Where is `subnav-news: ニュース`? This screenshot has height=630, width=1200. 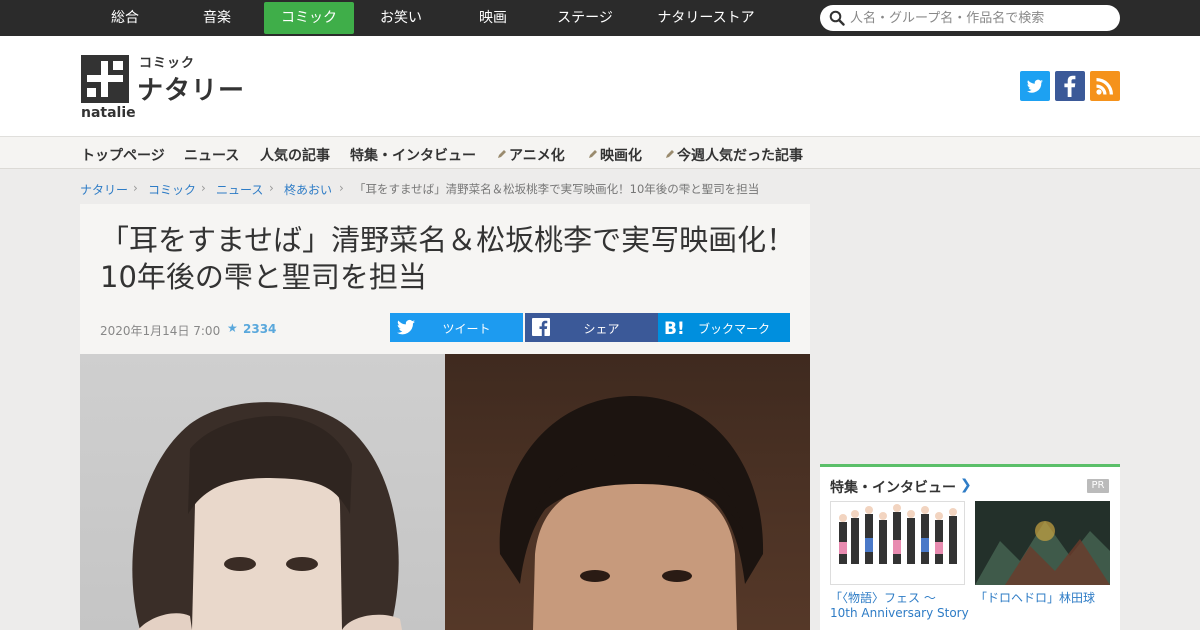 subnav-news: ニュース is located at coordinates (211, 155).